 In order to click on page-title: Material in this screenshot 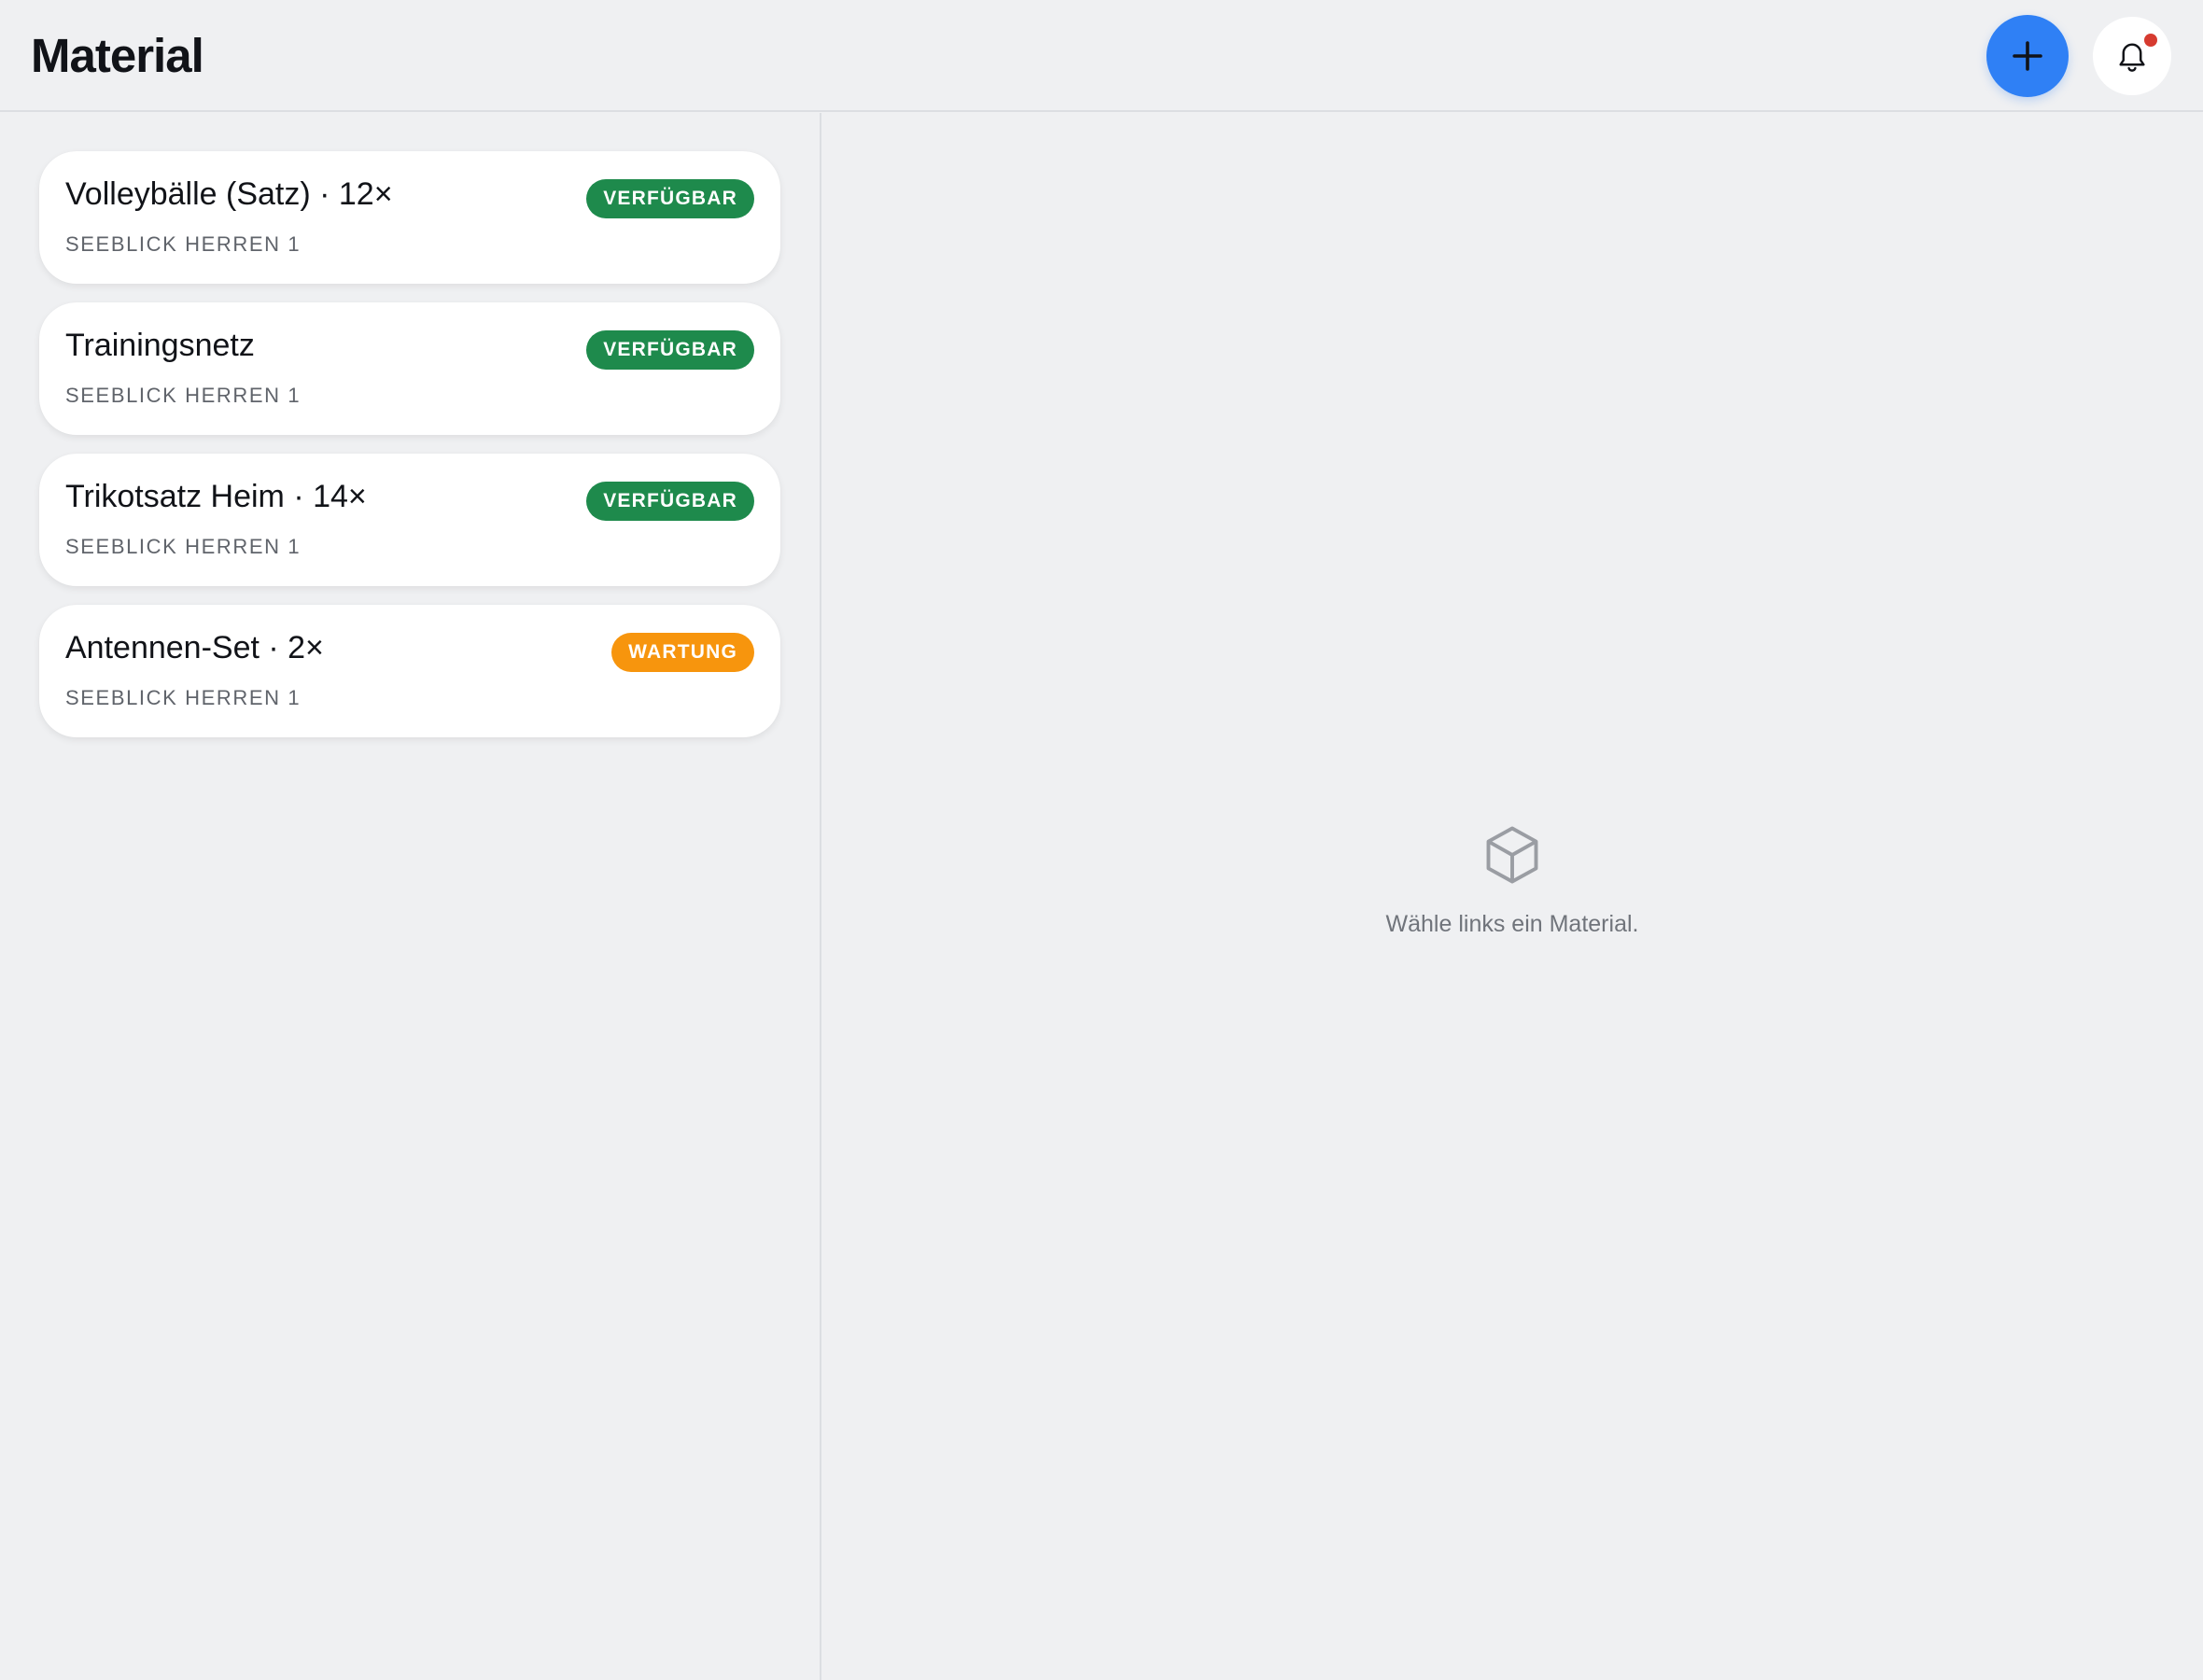, I will do `click(118, 55)`.